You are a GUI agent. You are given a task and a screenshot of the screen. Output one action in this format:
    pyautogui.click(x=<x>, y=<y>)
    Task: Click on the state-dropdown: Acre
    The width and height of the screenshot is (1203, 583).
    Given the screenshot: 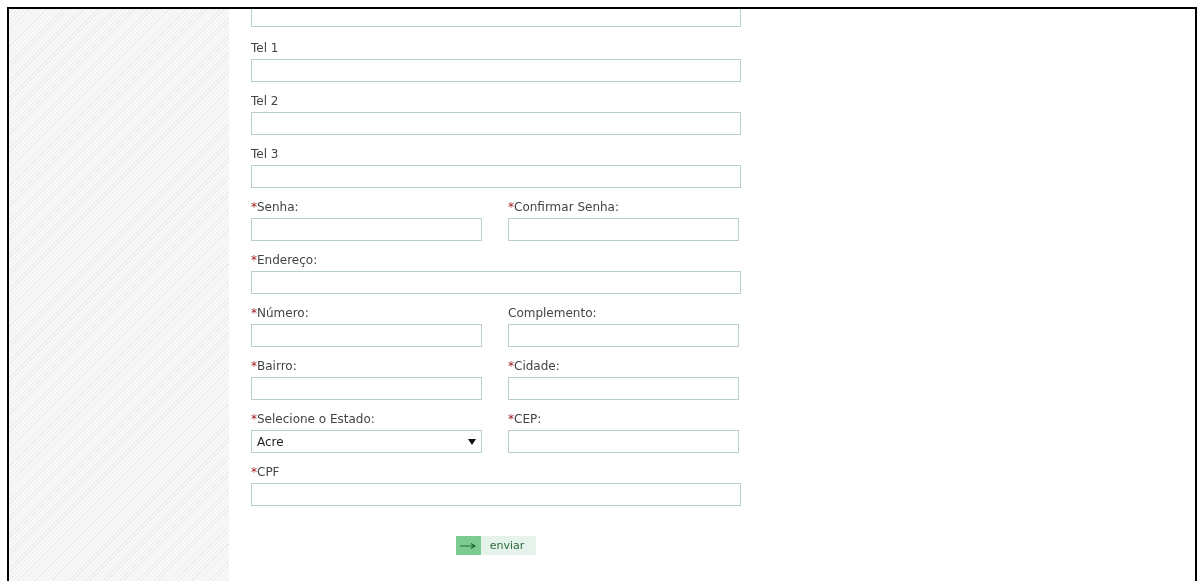 What is the action you would take?
    pyautogui.click(x=366, y=441)
    